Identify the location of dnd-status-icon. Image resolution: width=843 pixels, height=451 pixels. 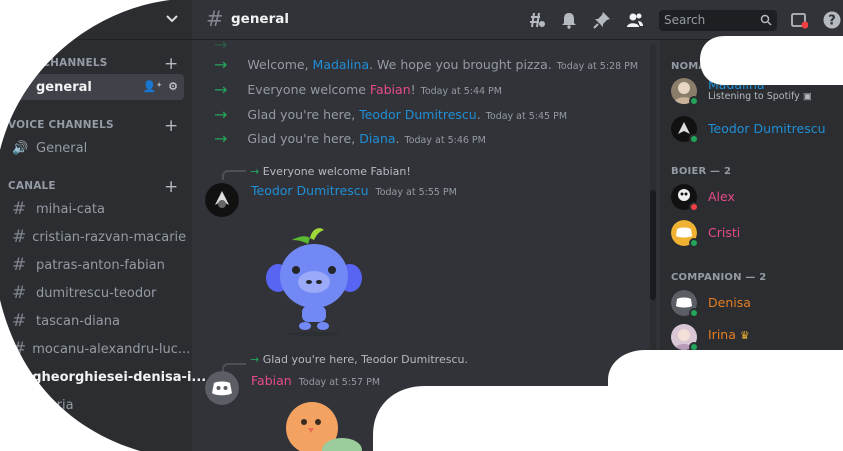
(694, 207).